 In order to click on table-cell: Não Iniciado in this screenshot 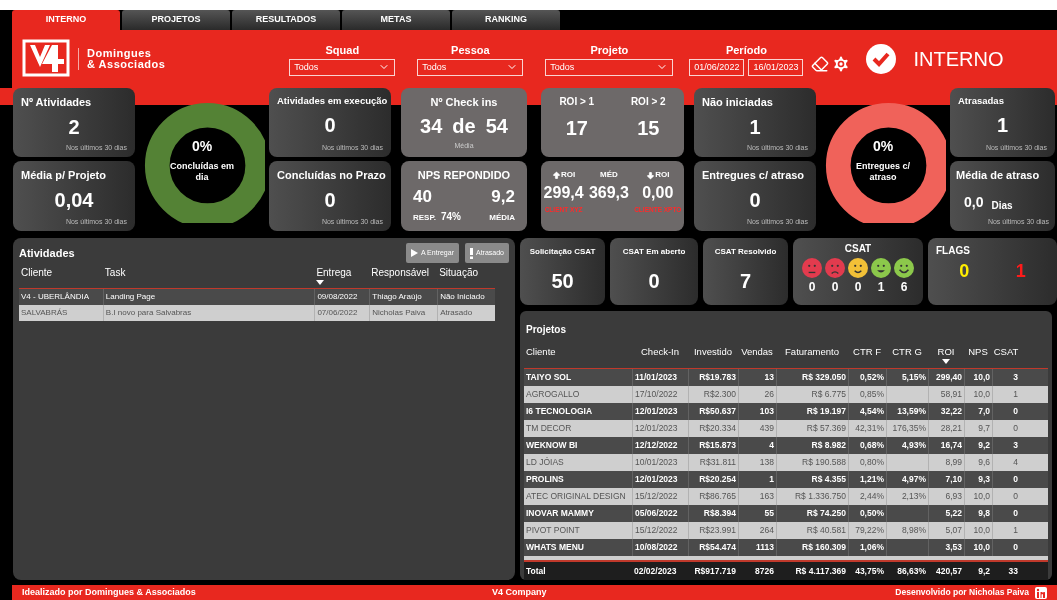, I will do `click(462, 297)`.